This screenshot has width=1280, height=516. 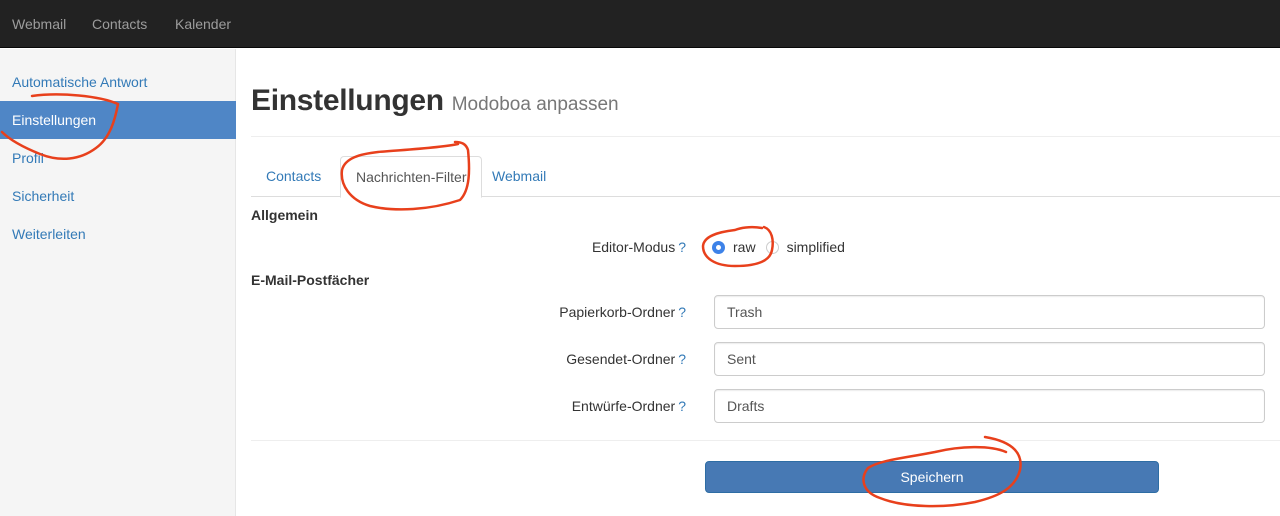 What do you see at coordinates (293, 176) in the screenshot?
I see `tab-contacts: Contacts` at bounding box center [293, 176].